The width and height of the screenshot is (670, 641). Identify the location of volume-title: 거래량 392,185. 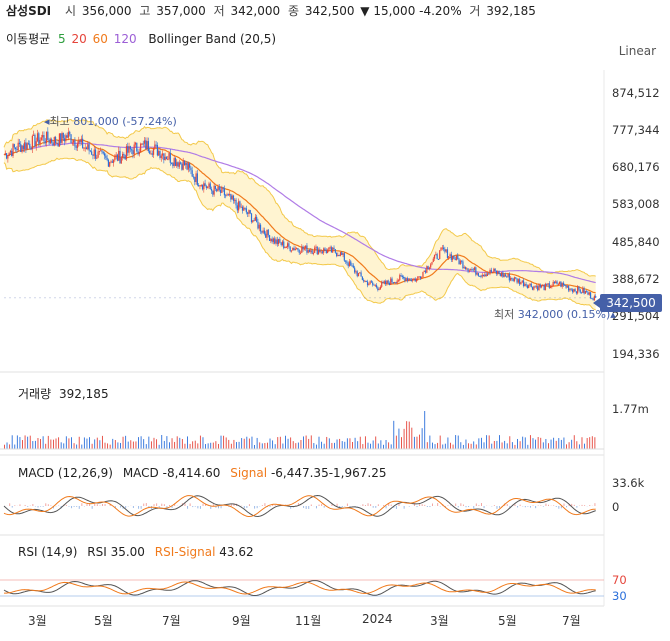
(63, 394).